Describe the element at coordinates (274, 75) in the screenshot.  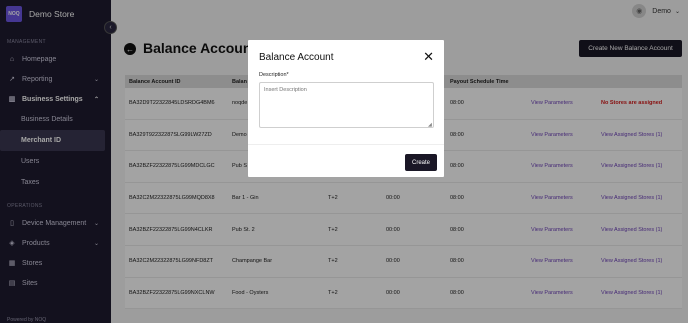
I see `description-label: Description*` at that location.